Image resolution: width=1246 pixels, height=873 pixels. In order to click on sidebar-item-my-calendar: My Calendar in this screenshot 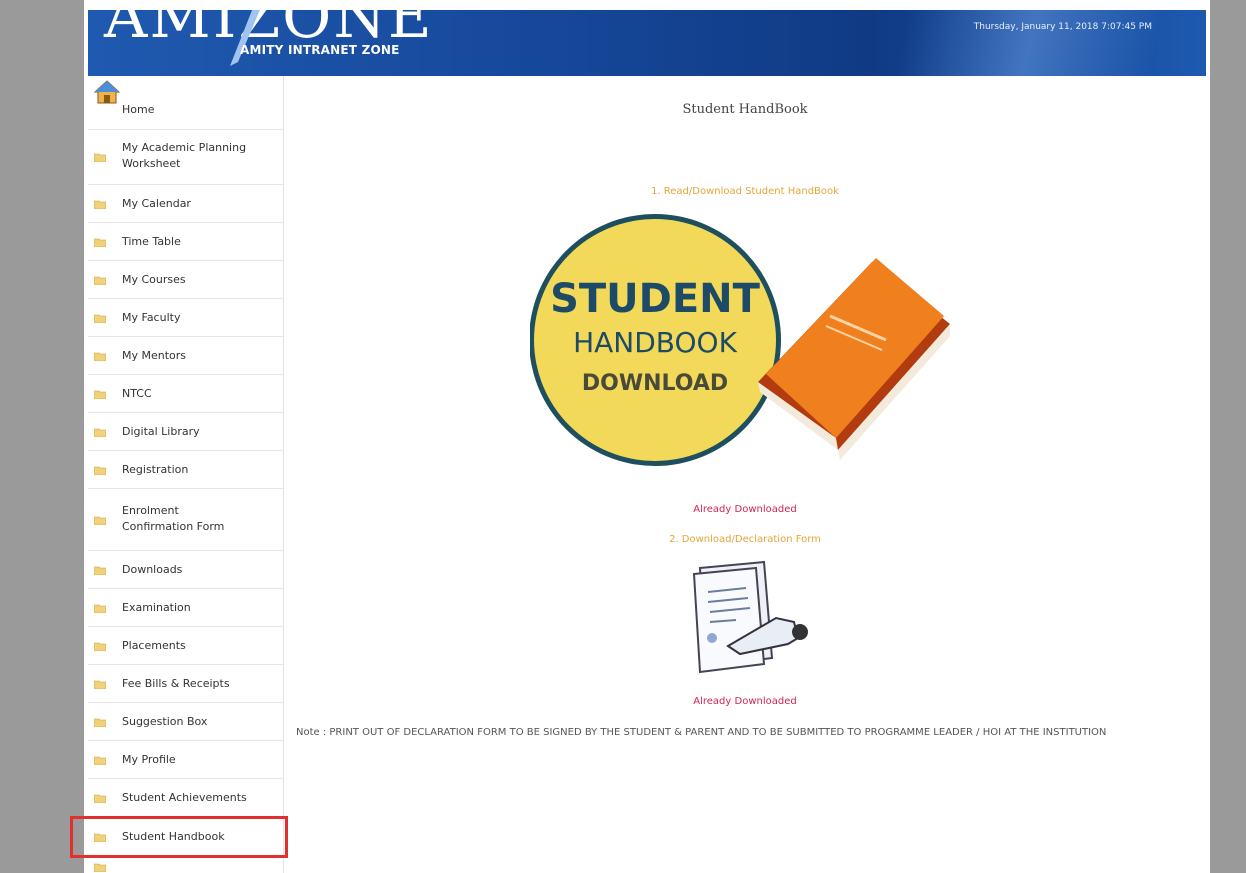, I will do `click(186, 204)`.